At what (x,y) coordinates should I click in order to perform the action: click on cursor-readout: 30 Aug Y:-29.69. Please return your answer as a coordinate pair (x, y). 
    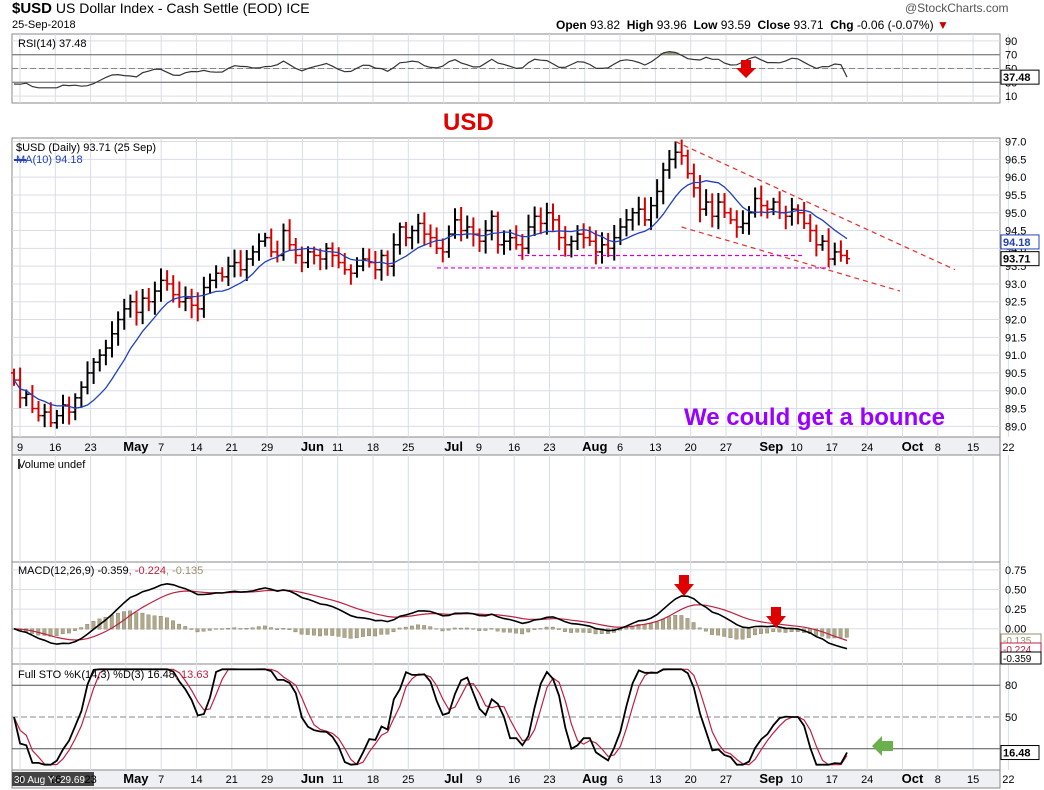
    Looking at the image, I should click on (49, 780).